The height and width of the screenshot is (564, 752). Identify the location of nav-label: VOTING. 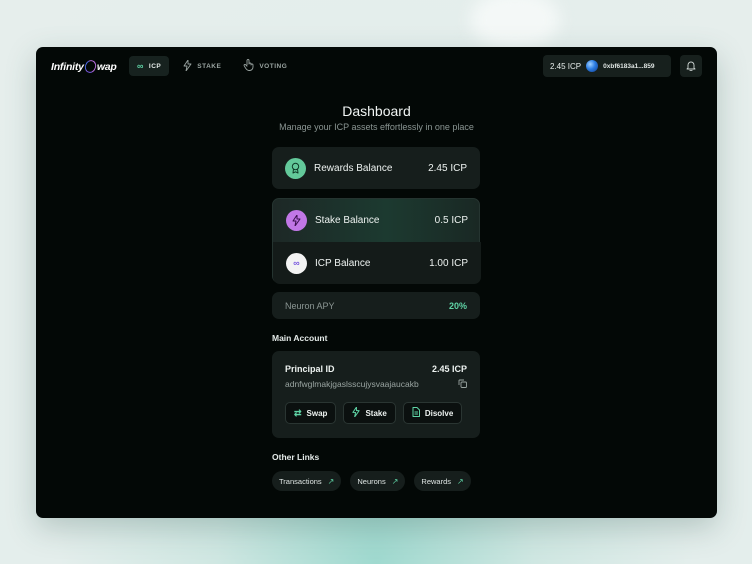
(273, 66).